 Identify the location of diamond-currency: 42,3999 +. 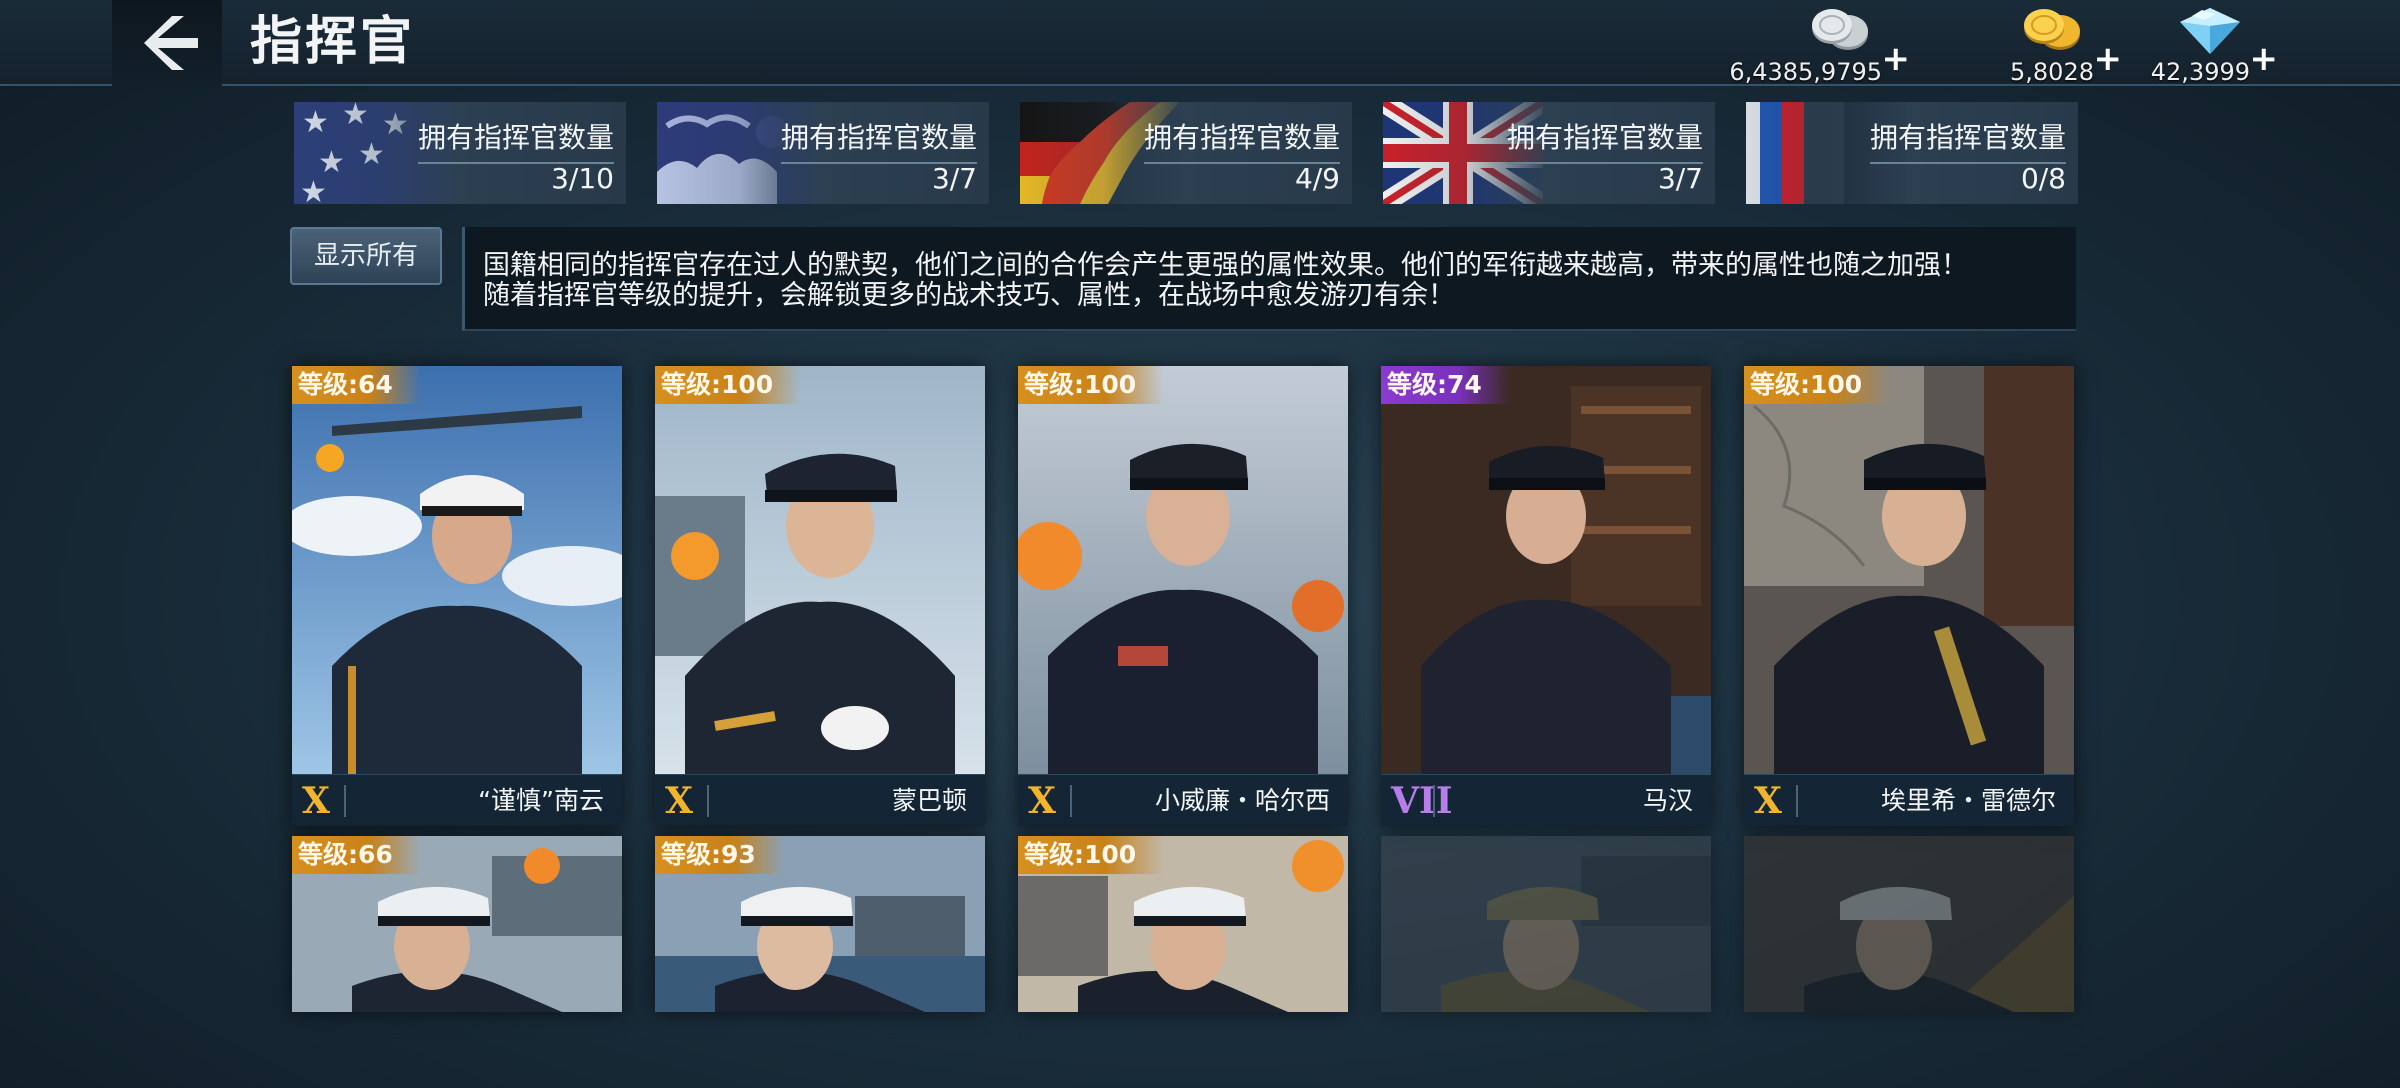
(2200, 46).